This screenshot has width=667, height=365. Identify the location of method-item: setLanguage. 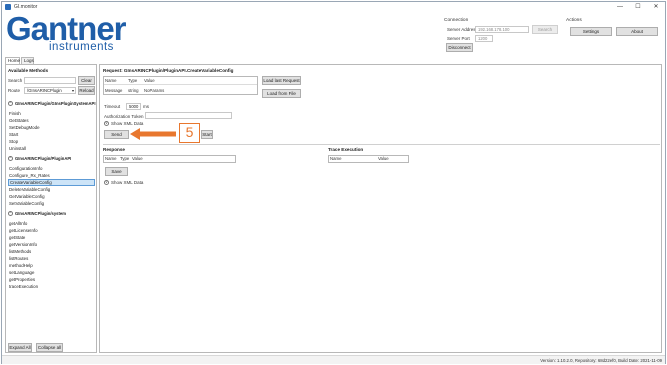
(21, 272).